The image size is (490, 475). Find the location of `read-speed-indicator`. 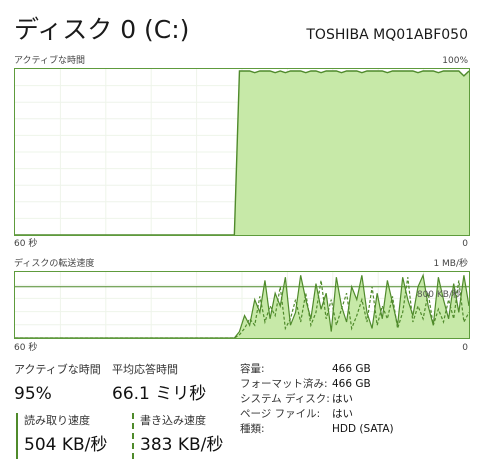

read-speed-indicator is located at coordinates (17, 436).